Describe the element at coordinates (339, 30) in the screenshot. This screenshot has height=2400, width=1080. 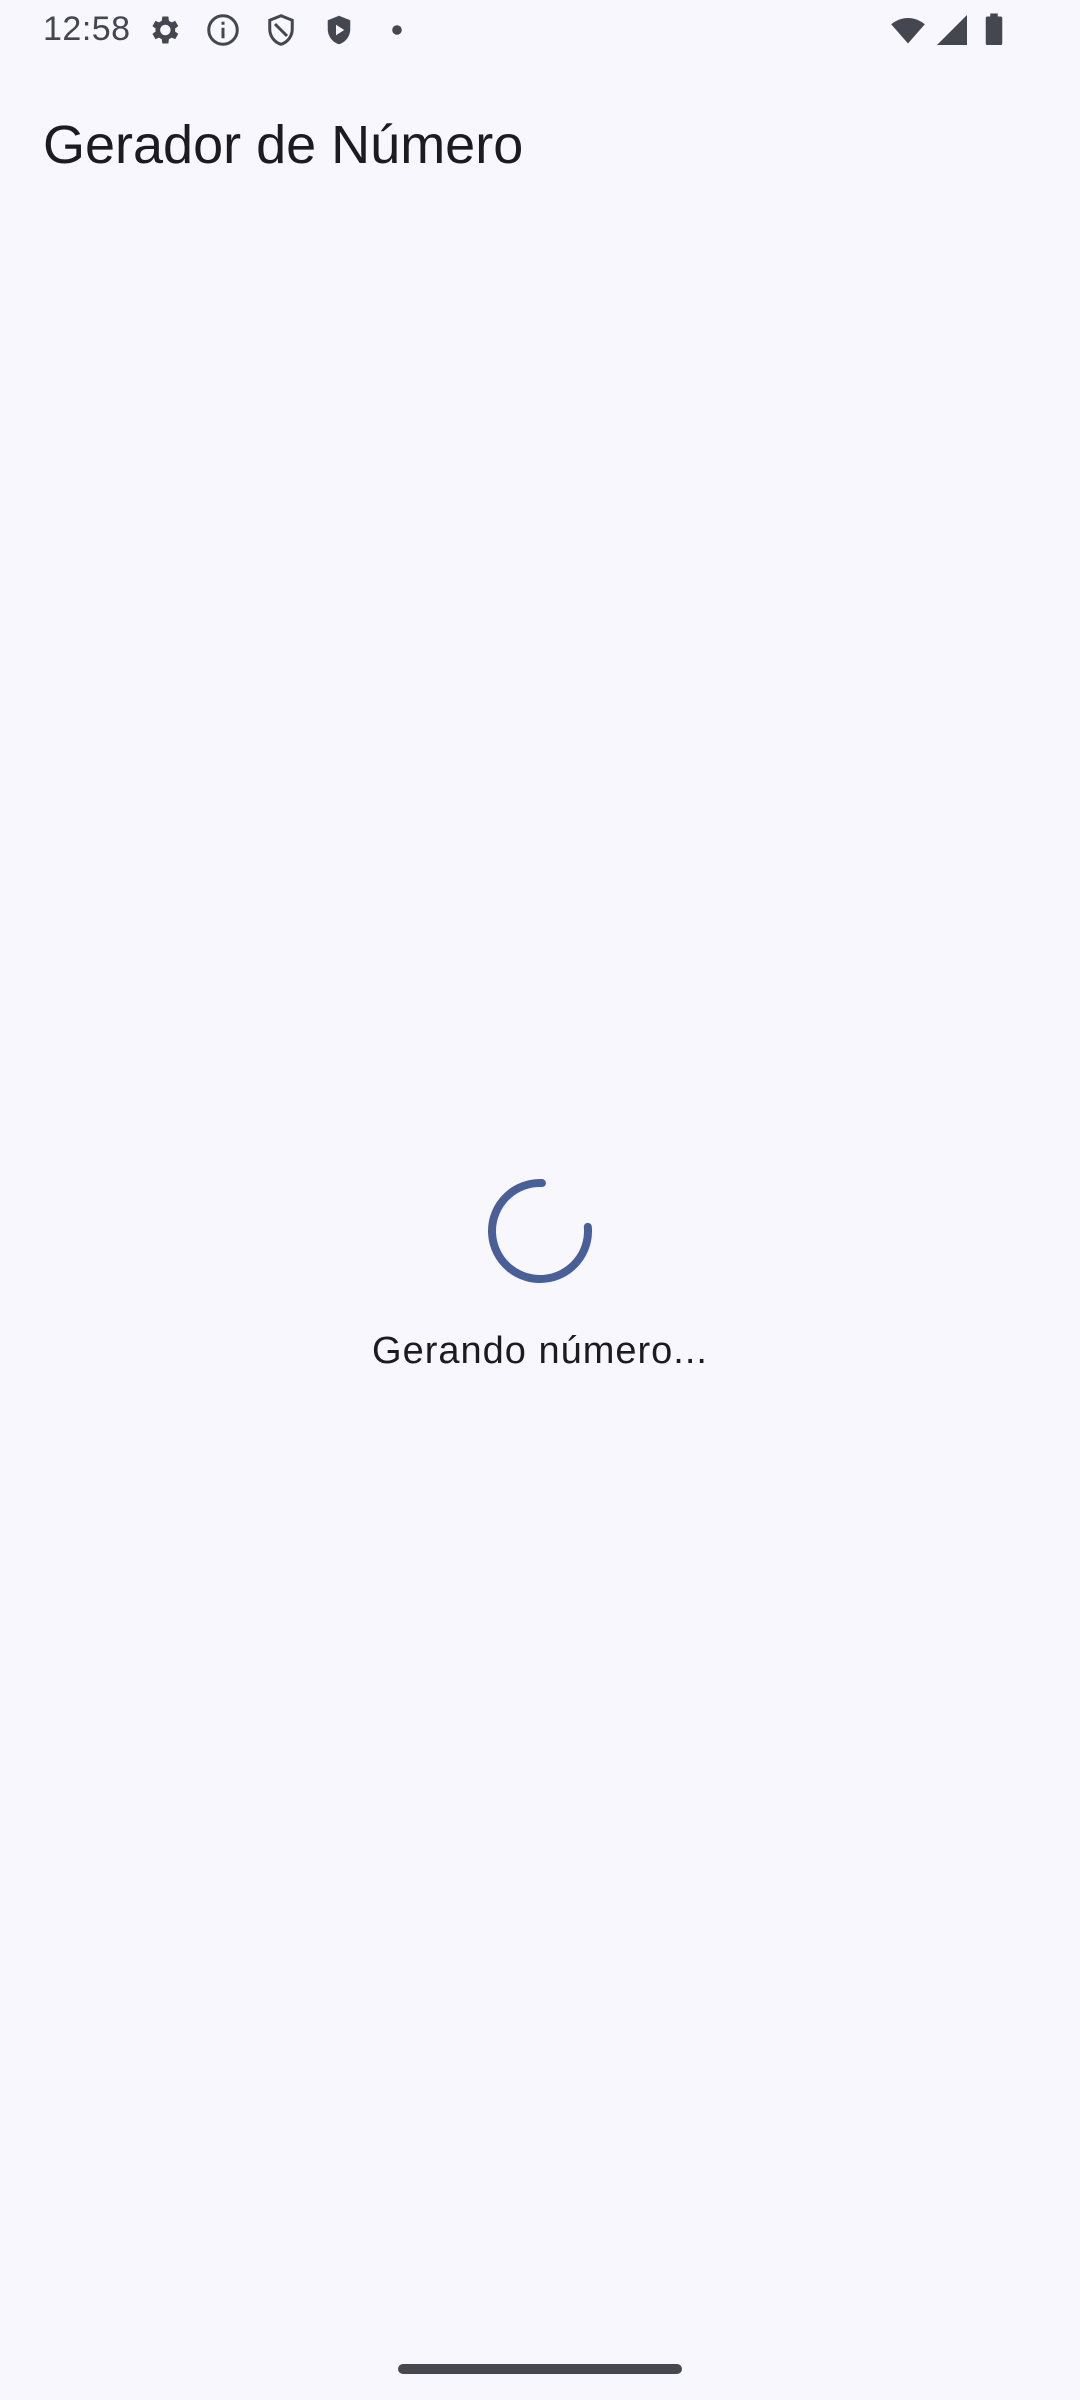
I see `shield-play-icon` at that location.